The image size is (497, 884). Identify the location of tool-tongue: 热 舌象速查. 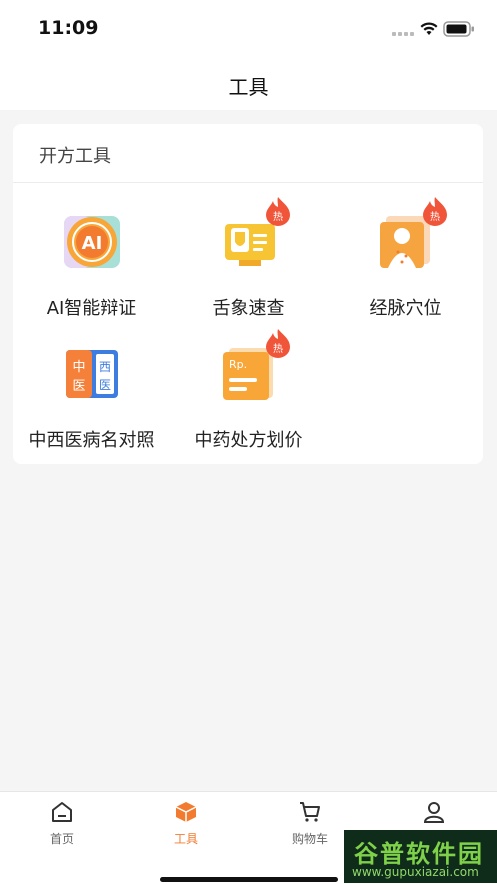
(248, 264).